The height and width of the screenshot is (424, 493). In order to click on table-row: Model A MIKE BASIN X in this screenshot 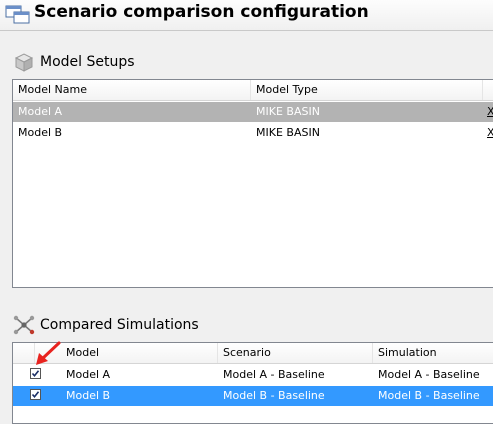, I will do `click(253, 112)`.